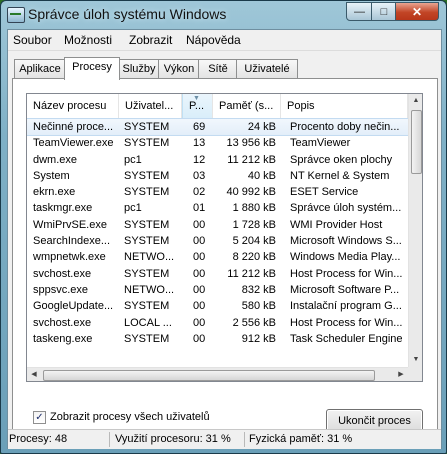  What do you see at coordinates (261, 127) in the screenshot?
I see `row-memory: 24 kB` at bounding box center [261, 127].